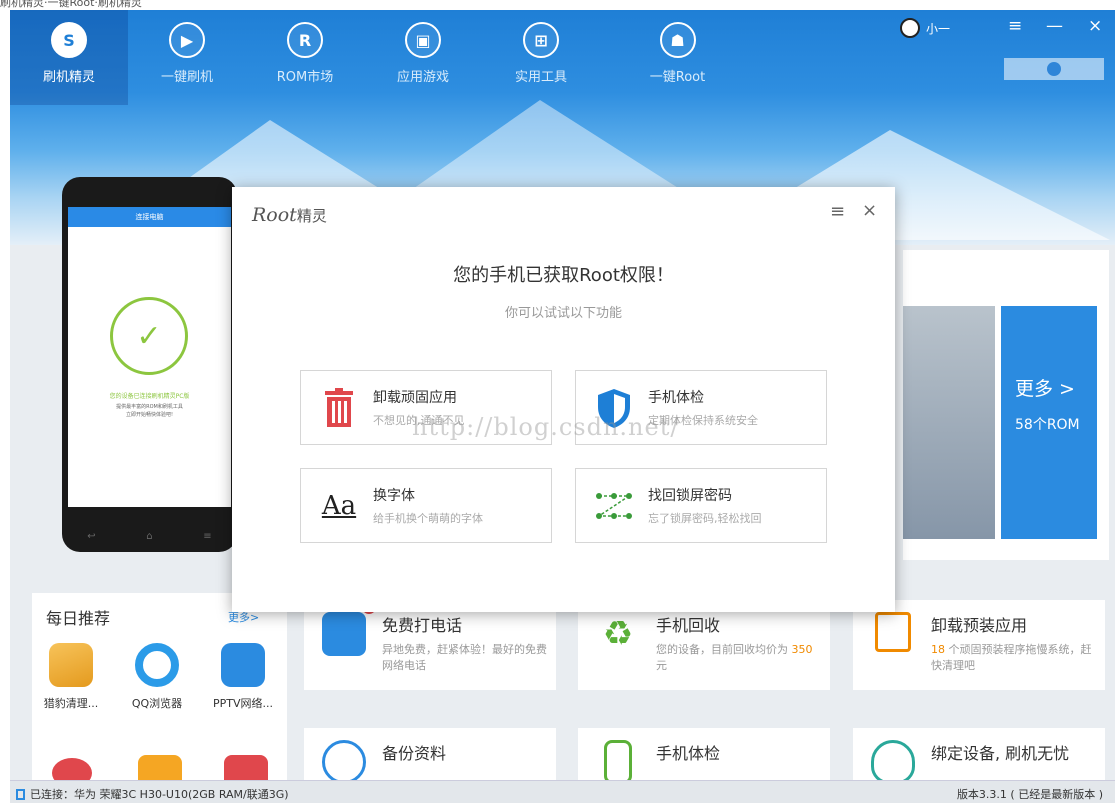 This screenshot has width=1115, height=803. What do you see at coordinates (415, 398) in the screenshot?
I see `feature-title: 卸载顽固应用` at bounding box center [415, 398].